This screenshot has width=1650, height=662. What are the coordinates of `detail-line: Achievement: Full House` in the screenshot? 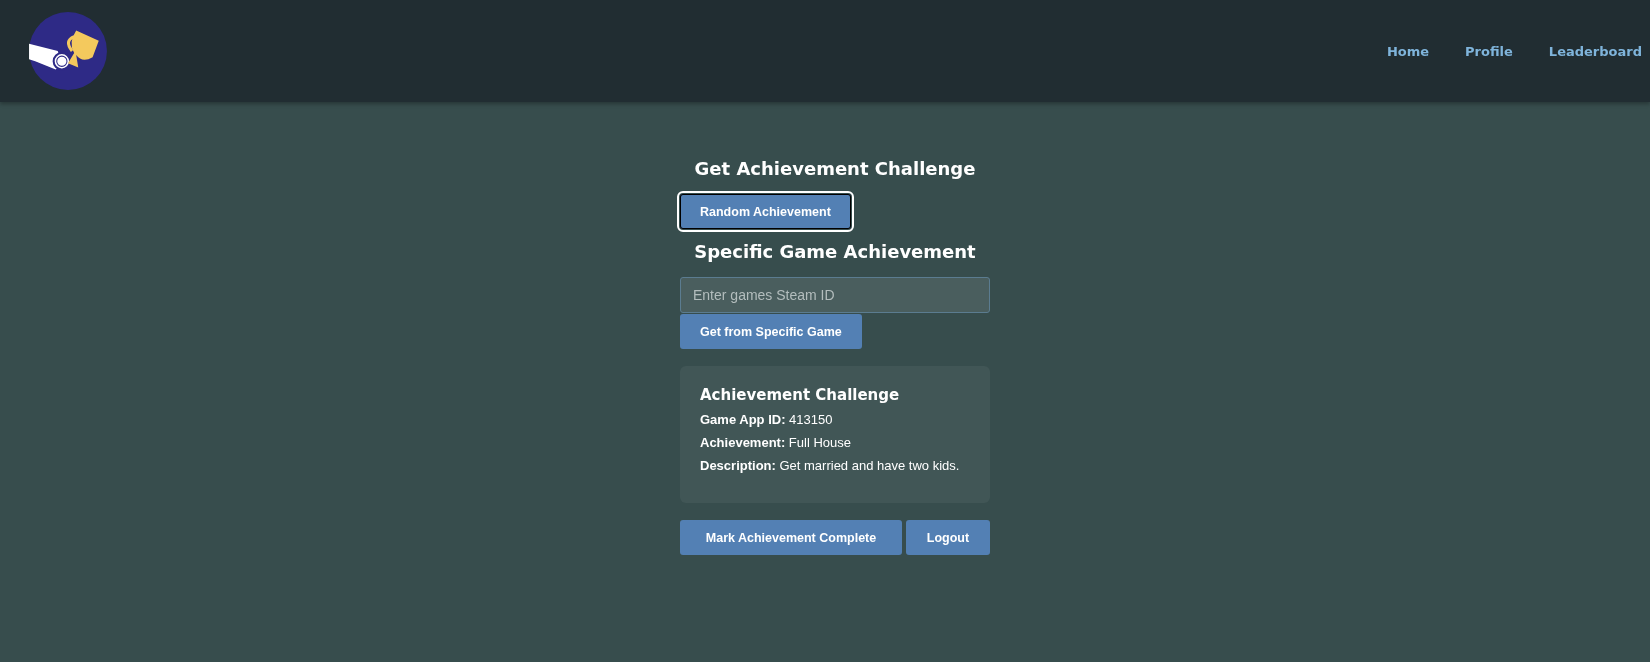 It's located at (776, 442).